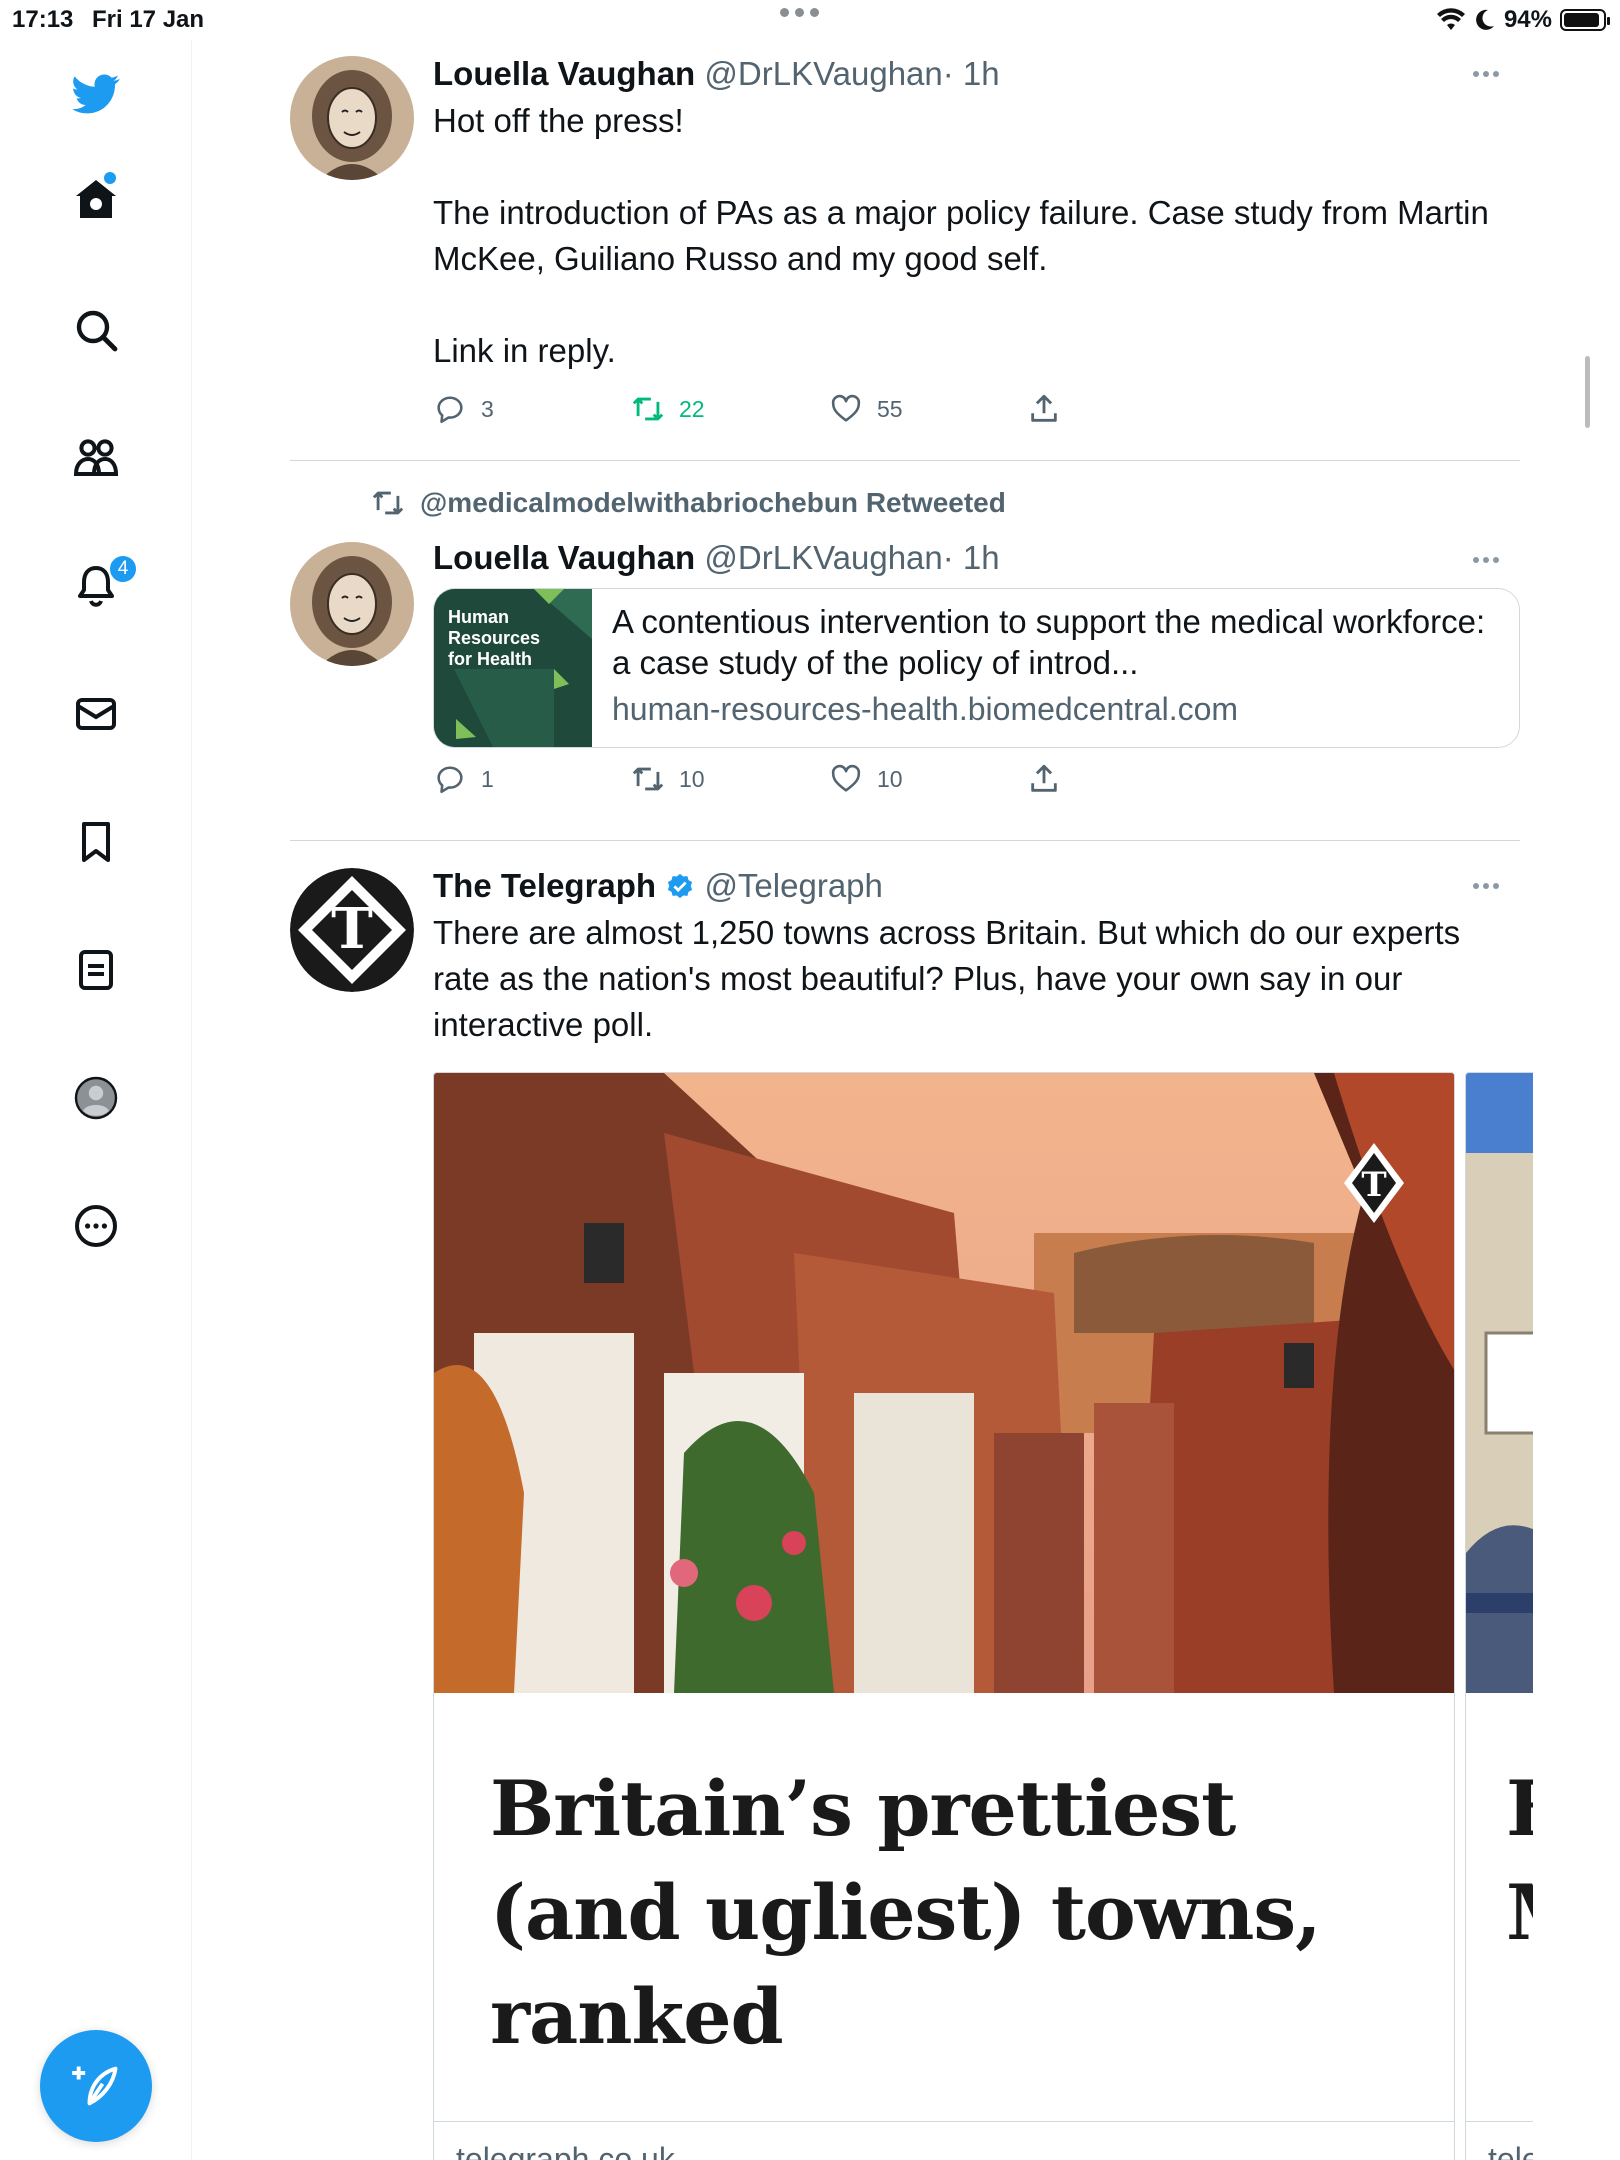 This screenshot has width=1620, height=2160. I want to click on like-count: 55, so click(890, 408).